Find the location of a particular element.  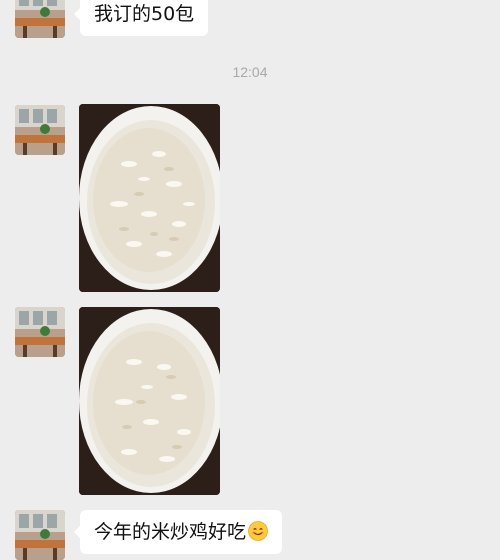

smile-emoji-icon is located at coordinates (258, 531).